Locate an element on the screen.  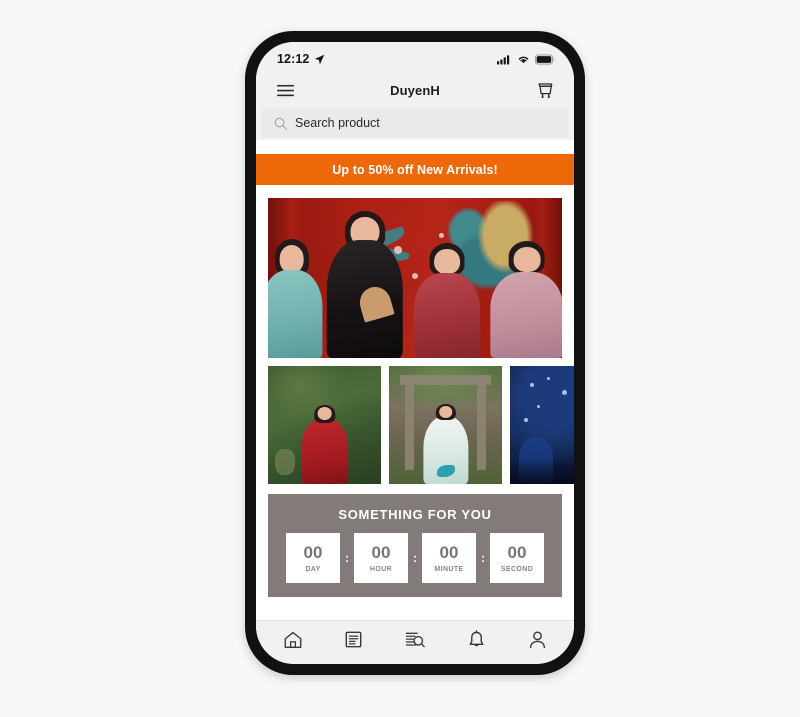
battery-full-icon is located at coordinates (545, 59).